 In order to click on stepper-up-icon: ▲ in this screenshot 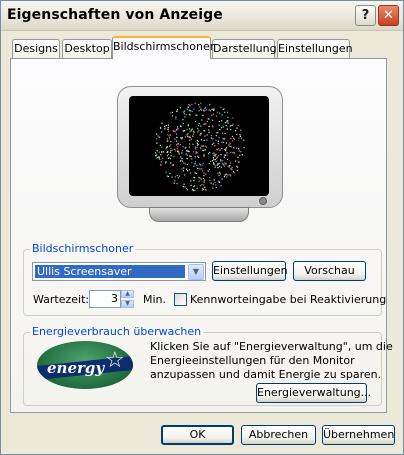, I will do `click(127, 294)`.